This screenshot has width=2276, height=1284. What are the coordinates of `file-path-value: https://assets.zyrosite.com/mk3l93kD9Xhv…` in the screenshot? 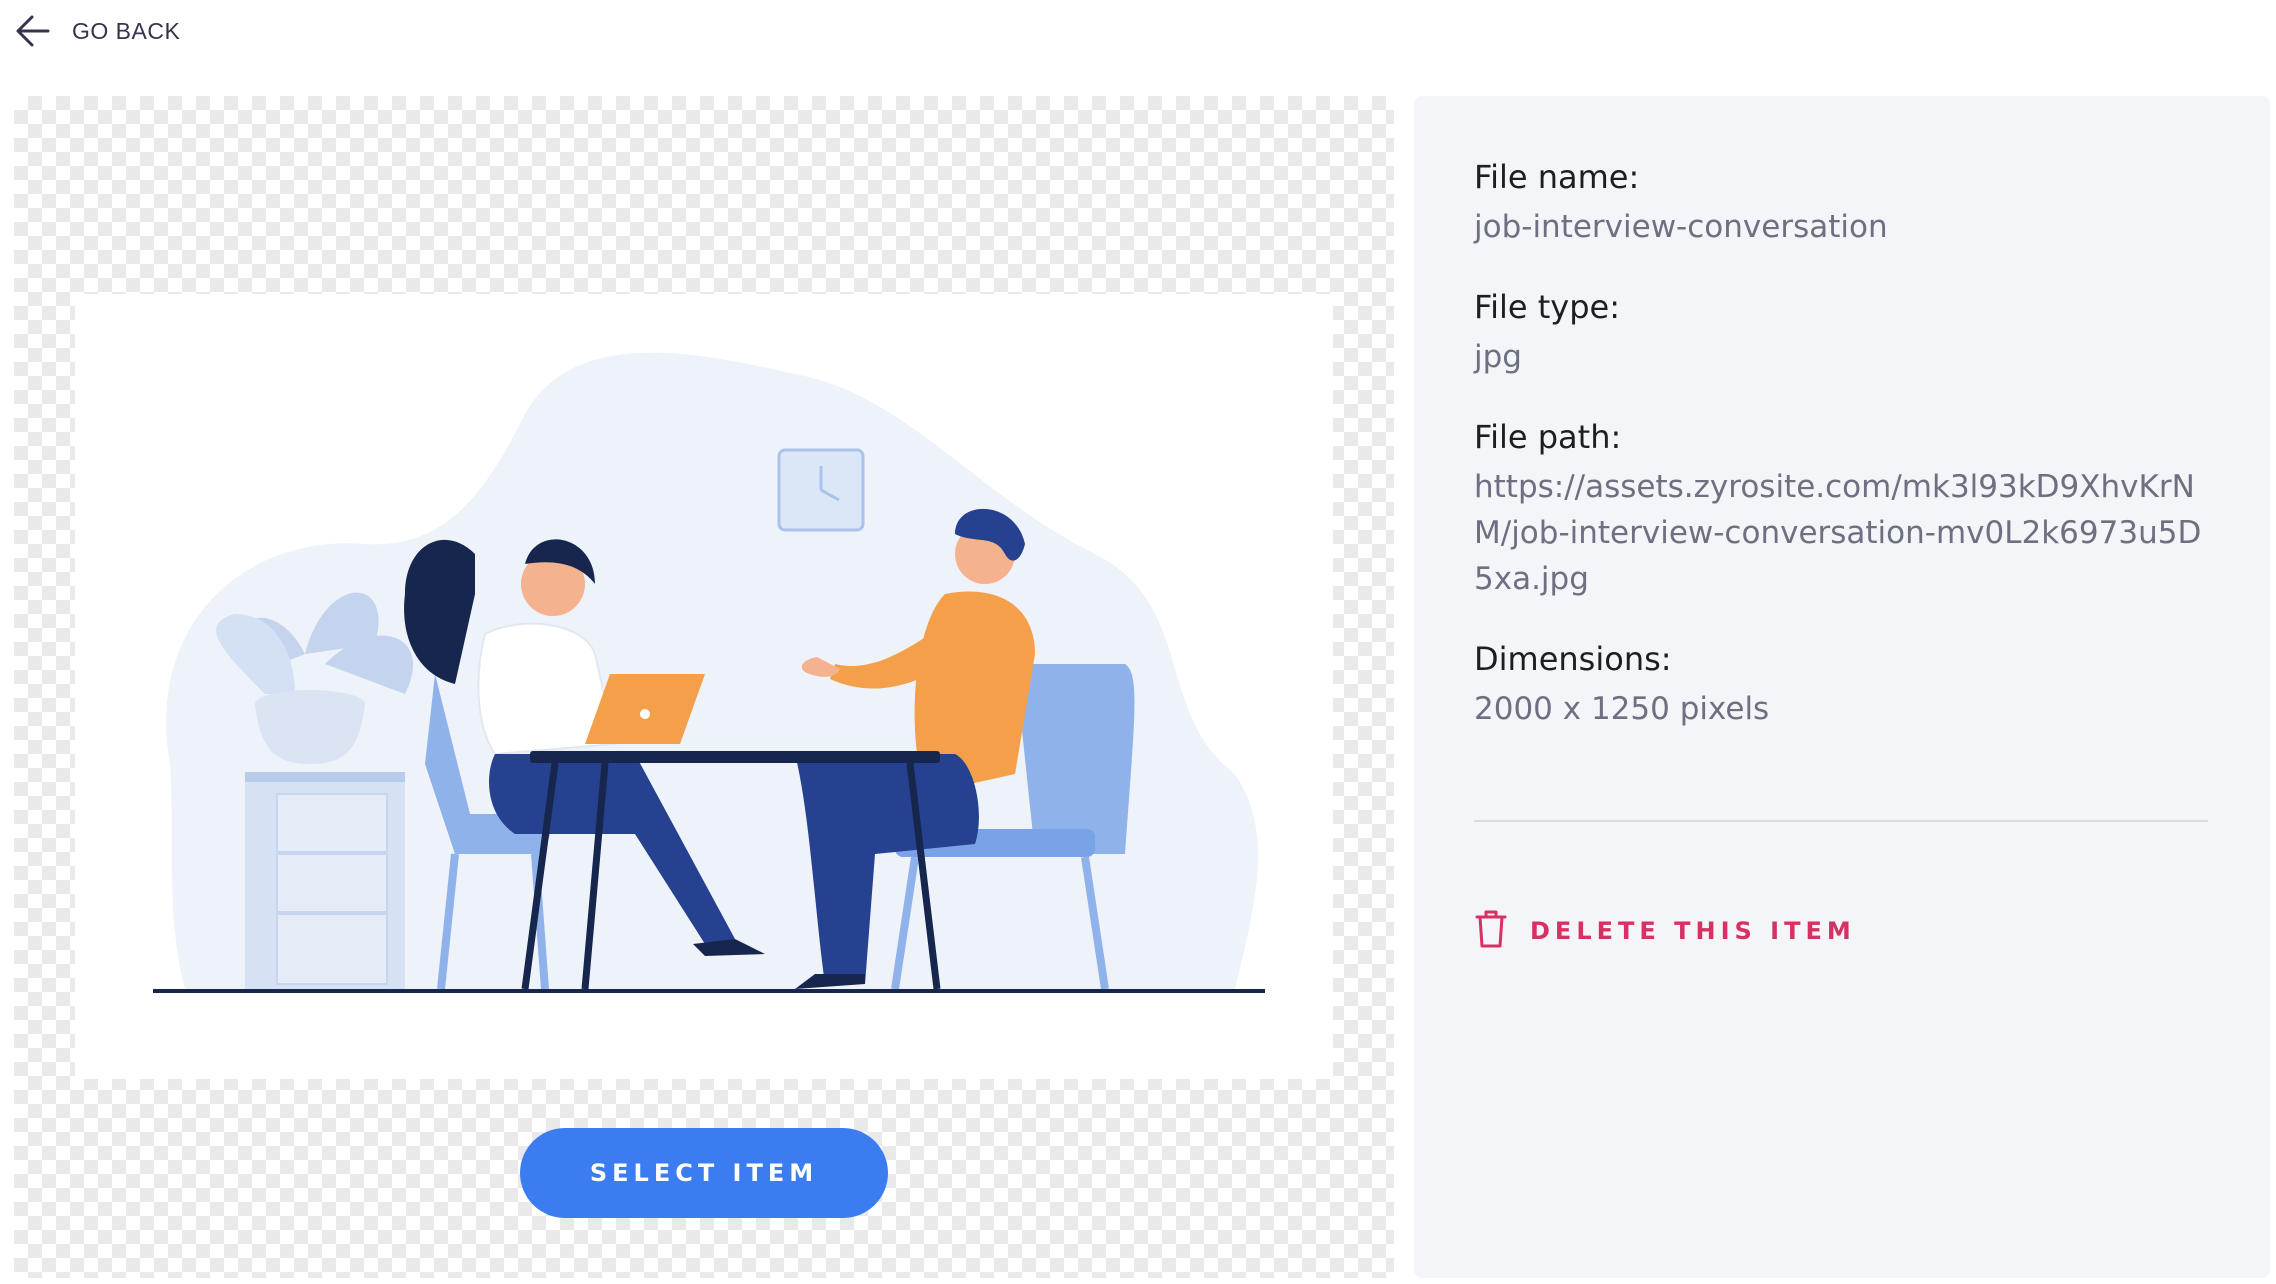 It's located at (1838, 533).